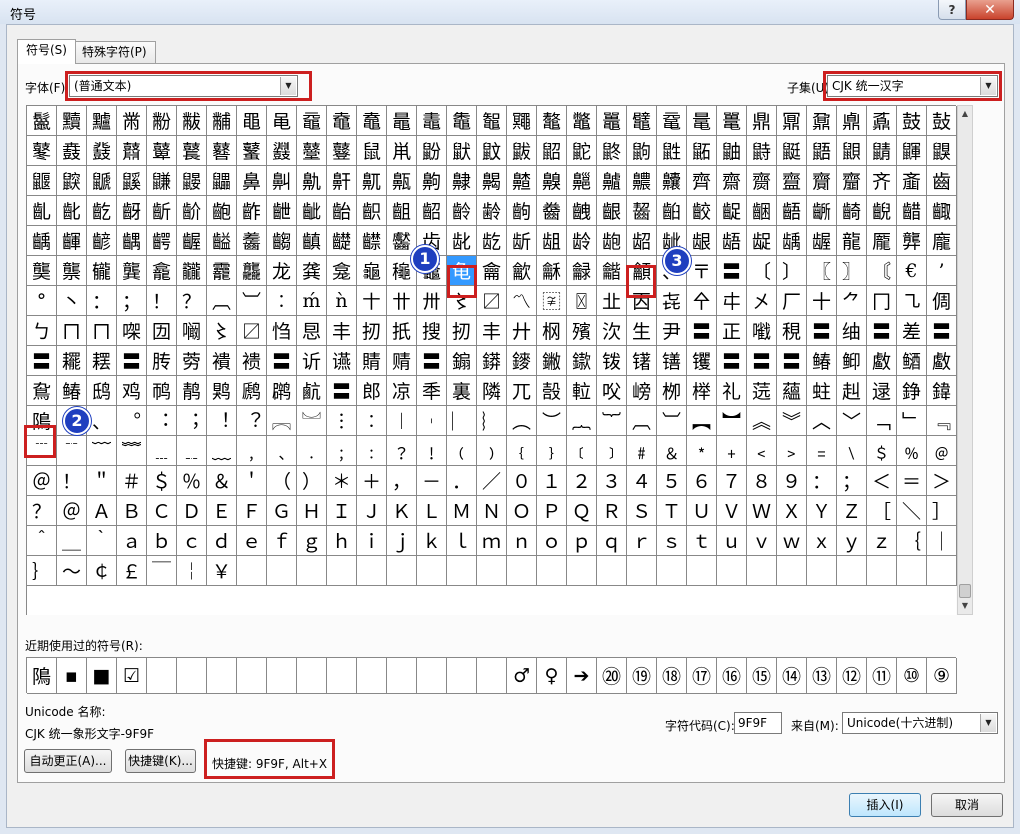  Describe the element at coordinates (192, 541) in the screenshot. I see `symbol-cell: ｃ` at that location.